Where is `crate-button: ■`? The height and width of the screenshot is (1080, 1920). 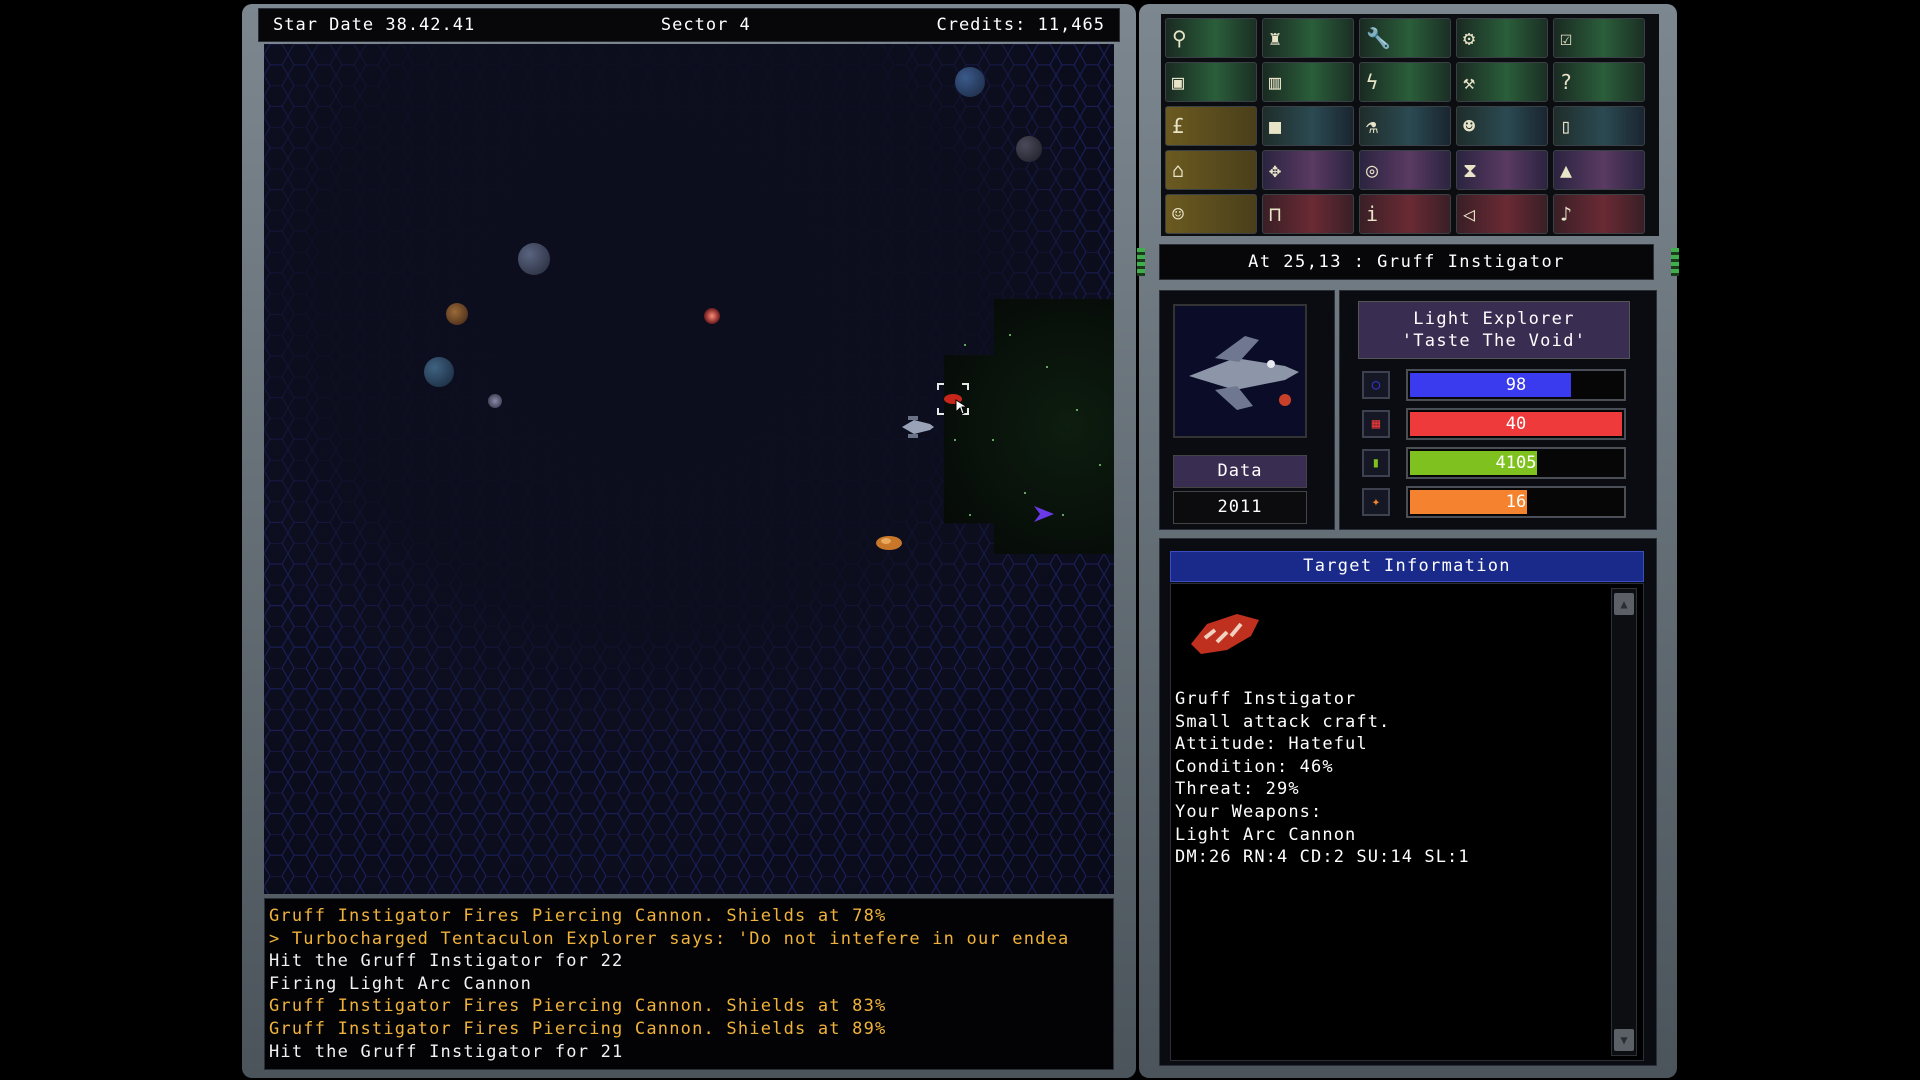 crate-button: ■ is located at coordinates (1308, 126).